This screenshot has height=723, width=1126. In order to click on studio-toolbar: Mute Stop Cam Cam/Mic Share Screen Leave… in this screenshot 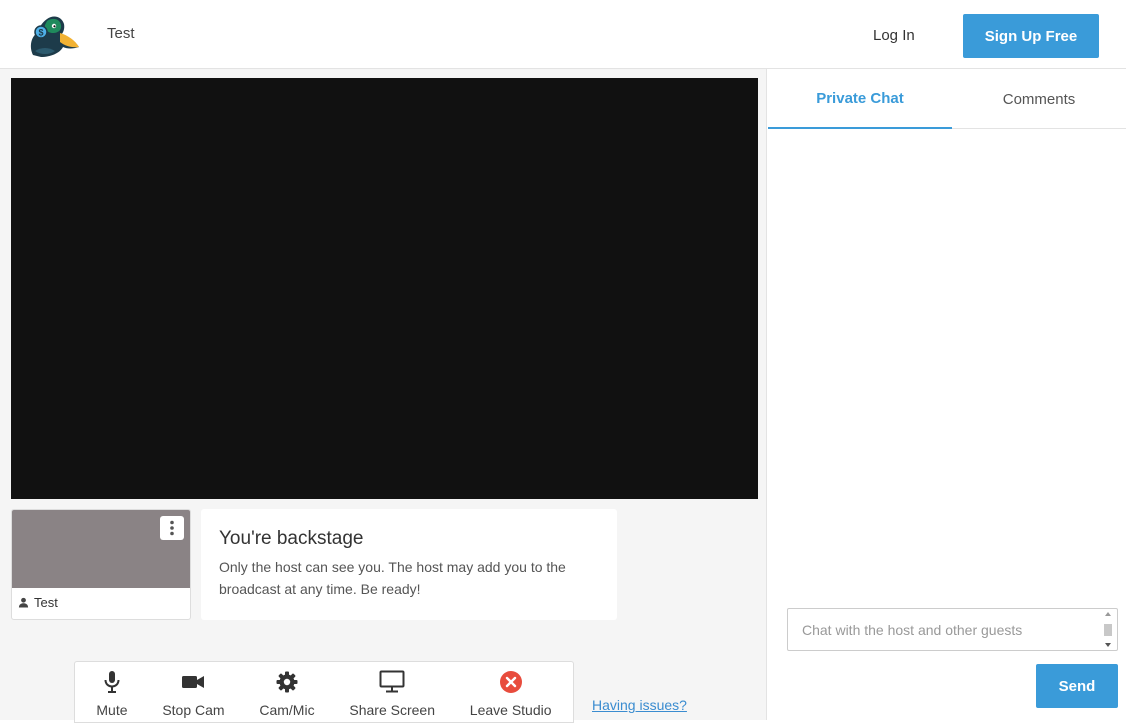, I will do `click(324, 692)`.